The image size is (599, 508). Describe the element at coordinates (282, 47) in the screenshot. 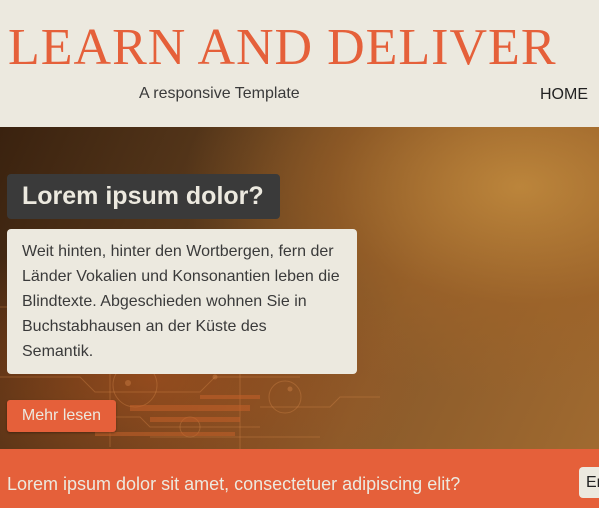

I see `site-title: LEARN AND DELIVER` at that location.